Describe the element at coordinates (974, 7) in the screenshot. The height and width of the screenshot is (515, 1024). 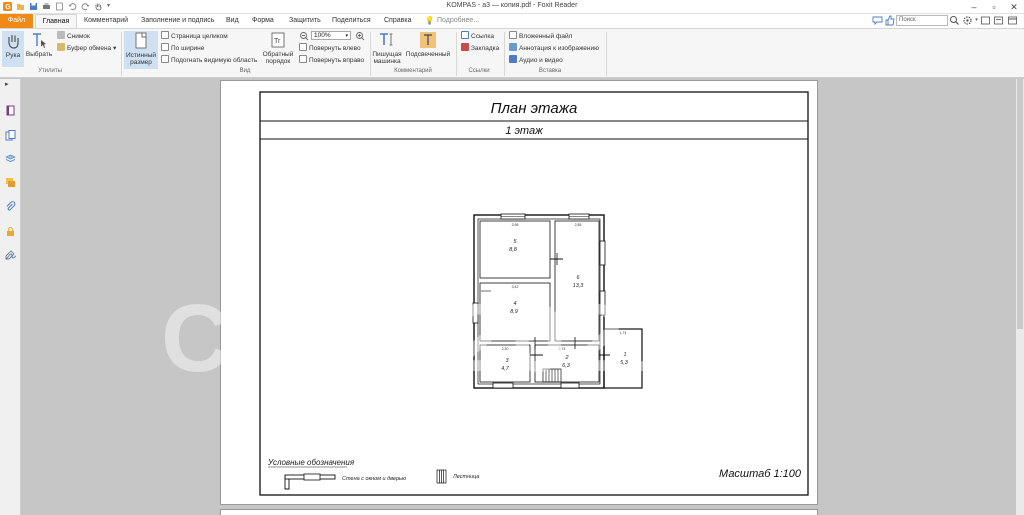
I see `minimize-button: –` at that location.